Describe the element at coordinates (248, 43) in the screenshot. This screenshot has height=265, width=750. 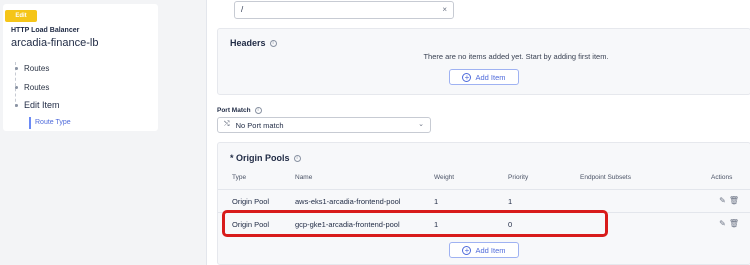
I see `headers-title-text: Headers` at that location.